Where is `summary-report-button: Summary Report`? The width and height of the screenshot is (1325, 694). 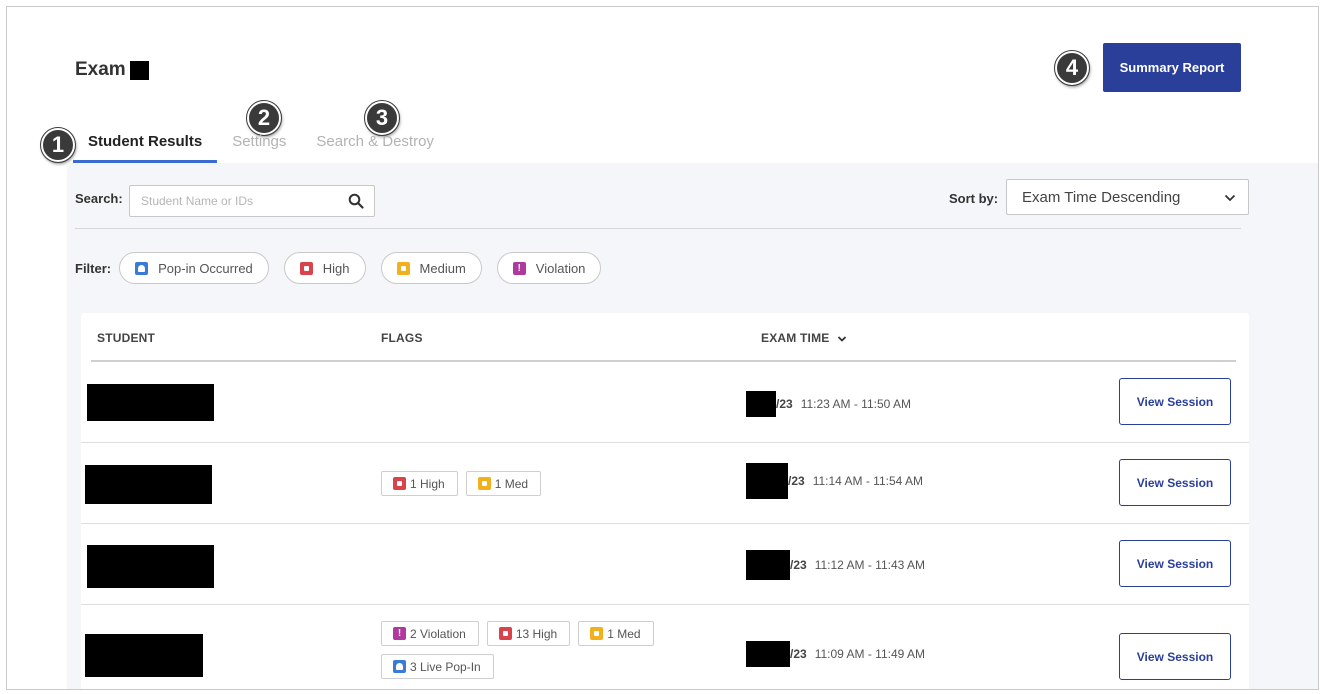
summary-report-button: Summary Report is located at coordinates (1172, 67).